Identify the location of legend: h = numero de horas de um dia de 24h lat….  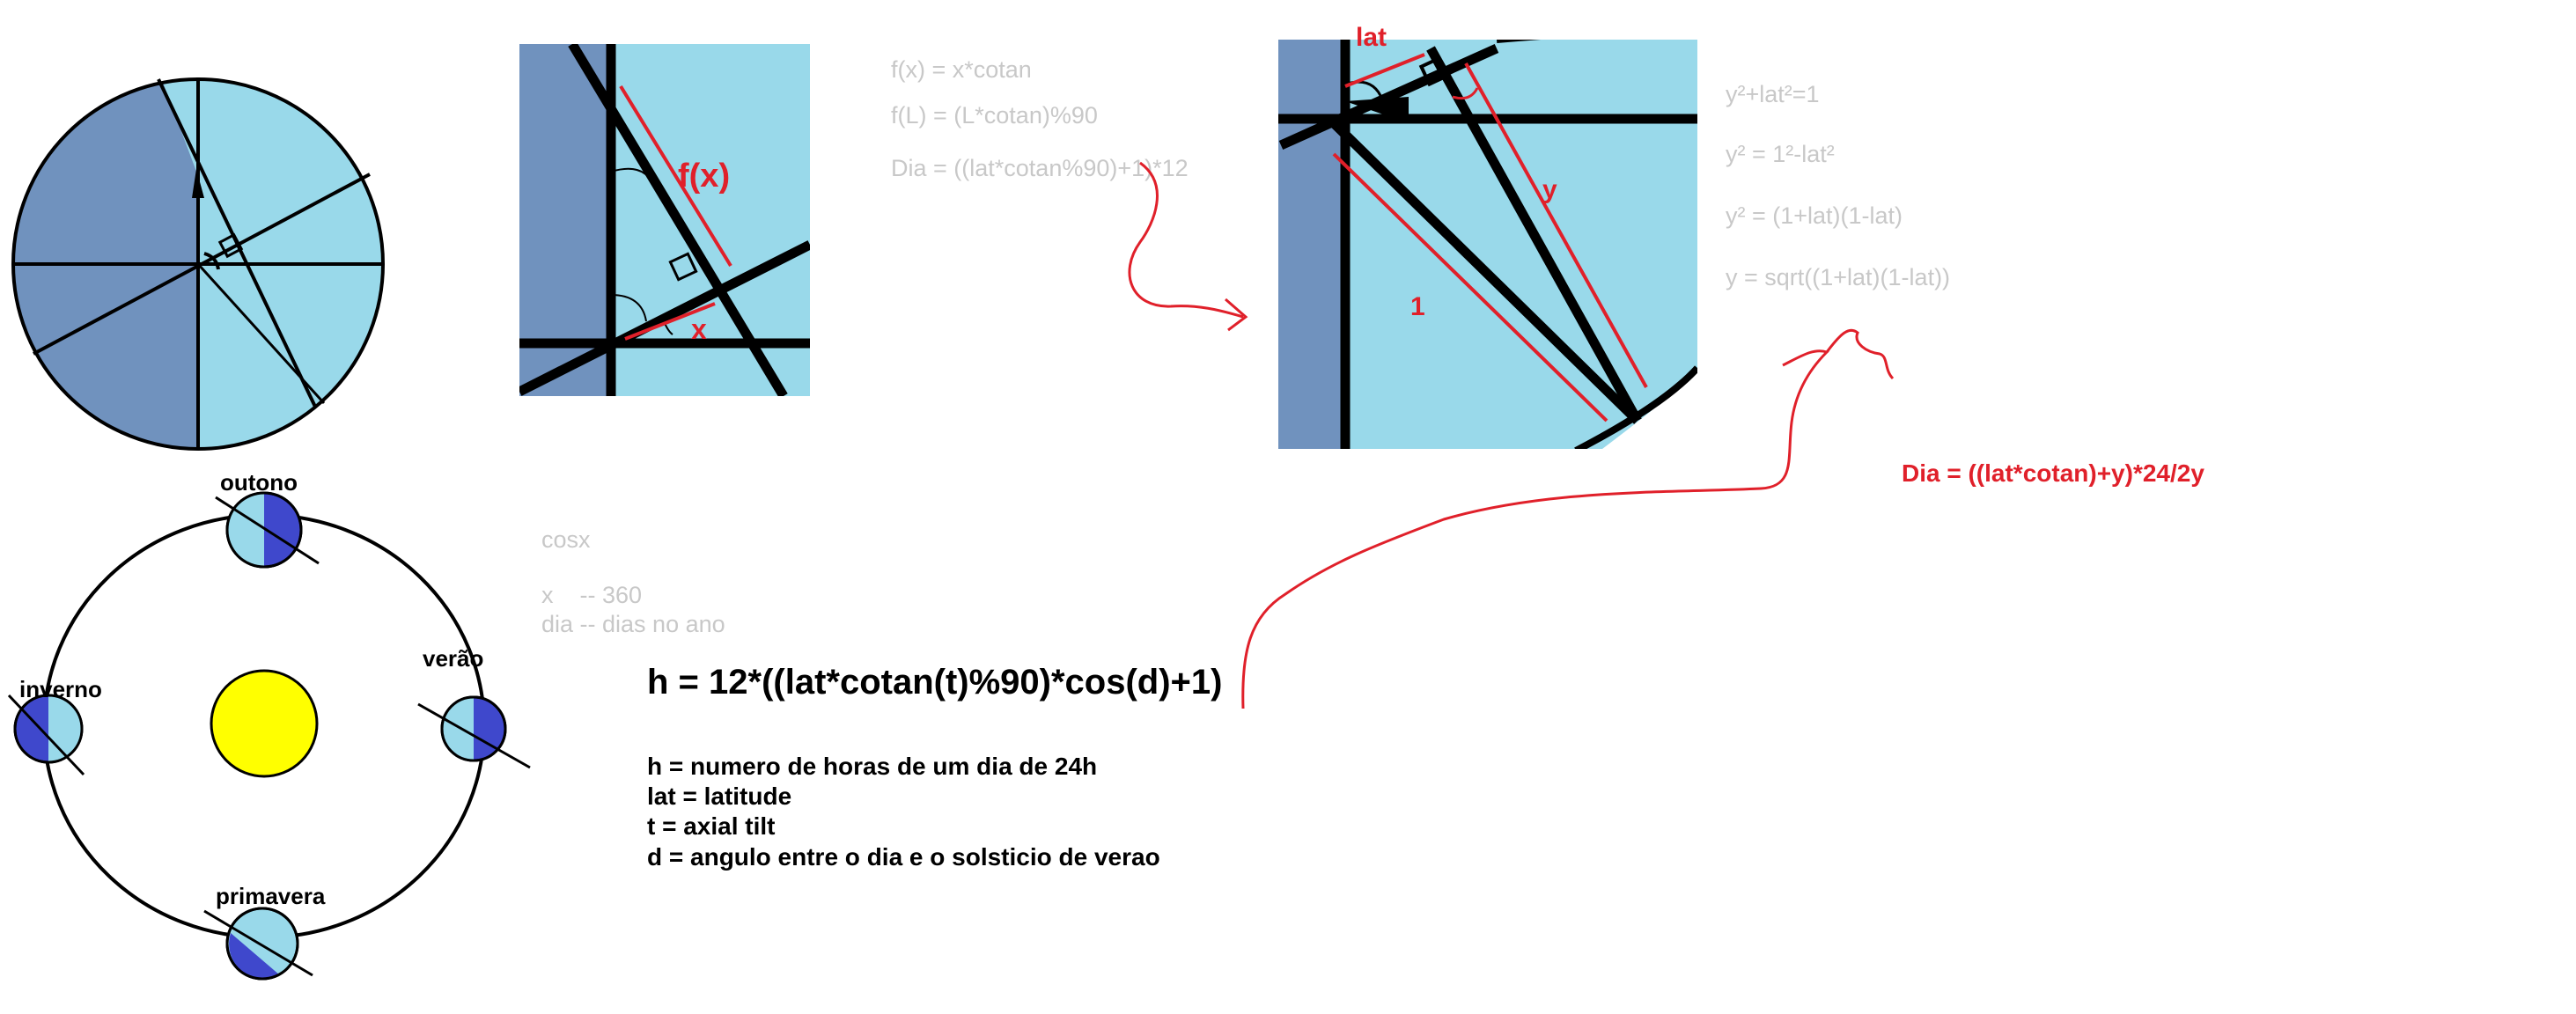
(903, 812).